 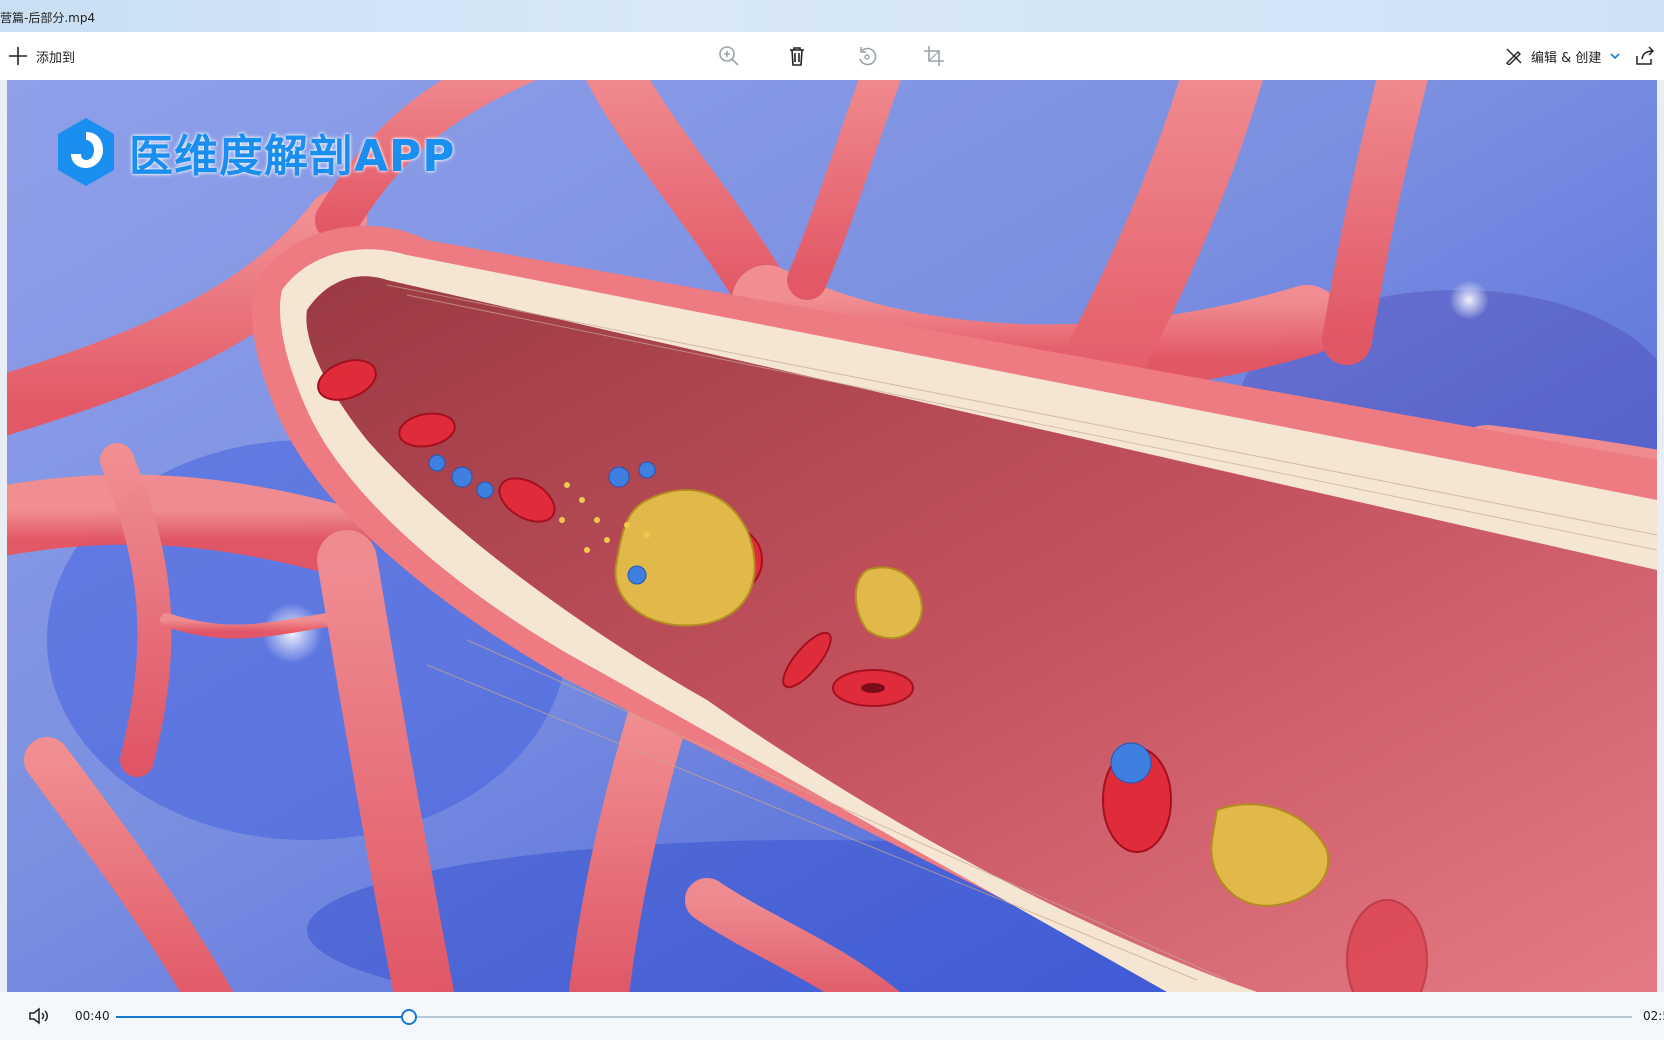 I want to click on watermark-logo-icon, so click(x=86, y=152).